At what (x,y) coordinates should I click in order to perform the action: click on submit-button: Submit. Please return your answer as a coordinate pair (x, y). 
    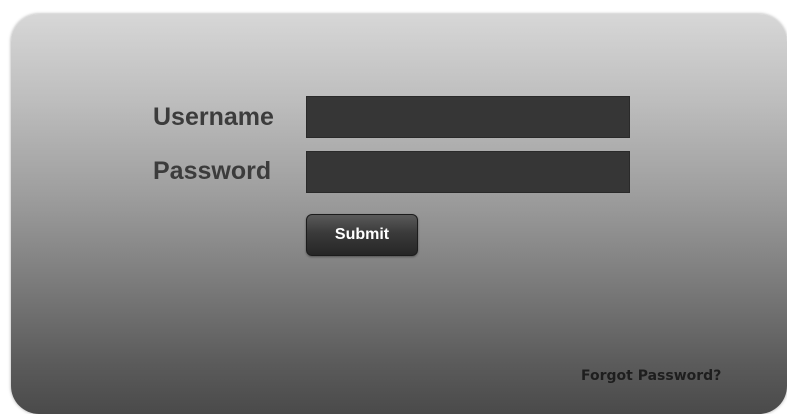
    Looking at the image, I should click on (362, 235).